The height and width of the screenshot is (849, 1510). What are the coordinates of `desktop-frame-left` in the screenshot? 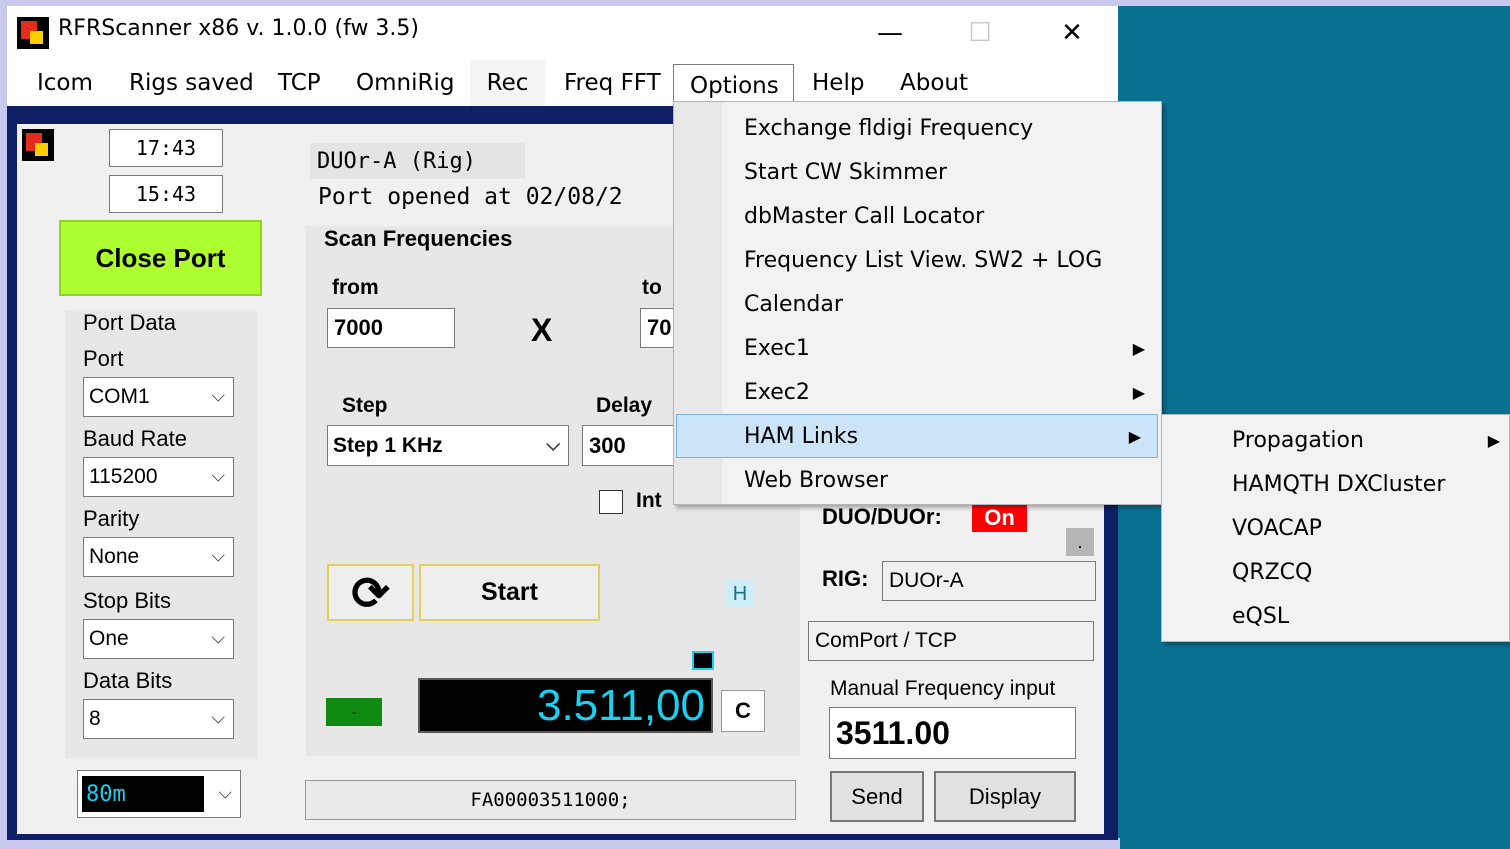 It's located at (3, 424).